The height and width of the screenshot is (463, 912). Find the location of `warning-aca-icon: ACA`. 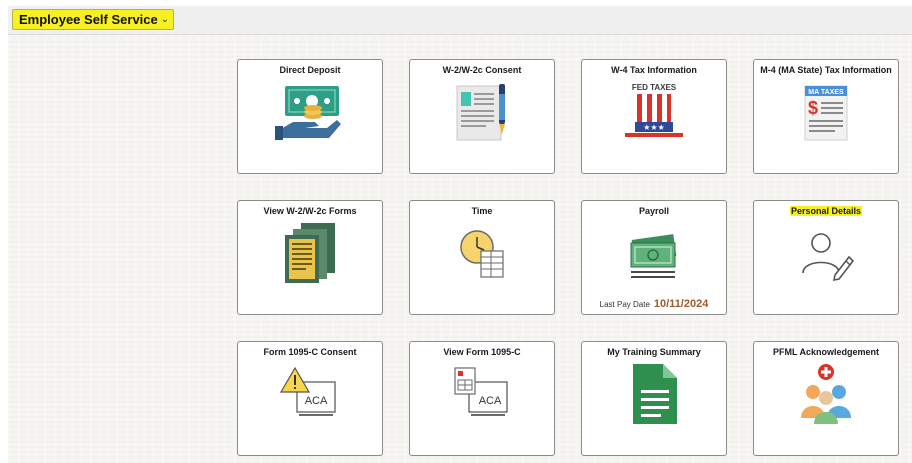

warning-aca-icon: ACA is located at coordinates (310, 394).